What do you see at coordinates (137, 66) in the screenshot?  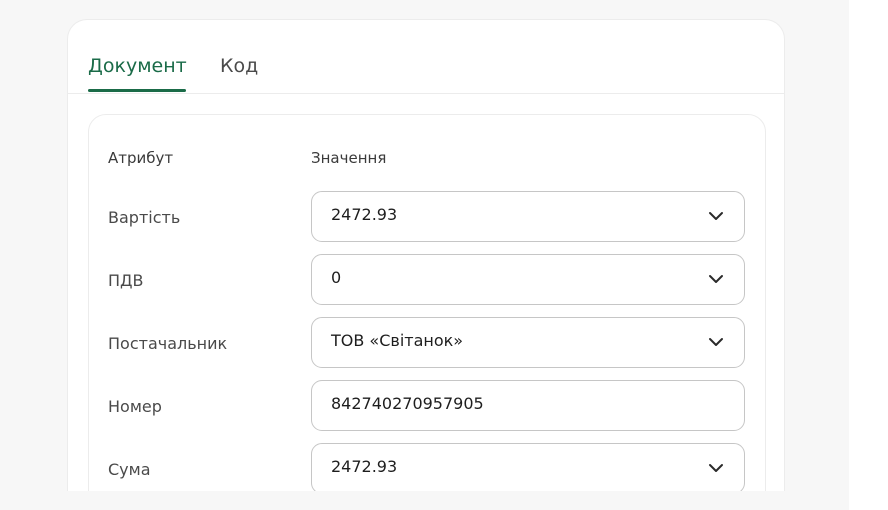 I see `tab-document: Документ` at bounding box center [137, 66].